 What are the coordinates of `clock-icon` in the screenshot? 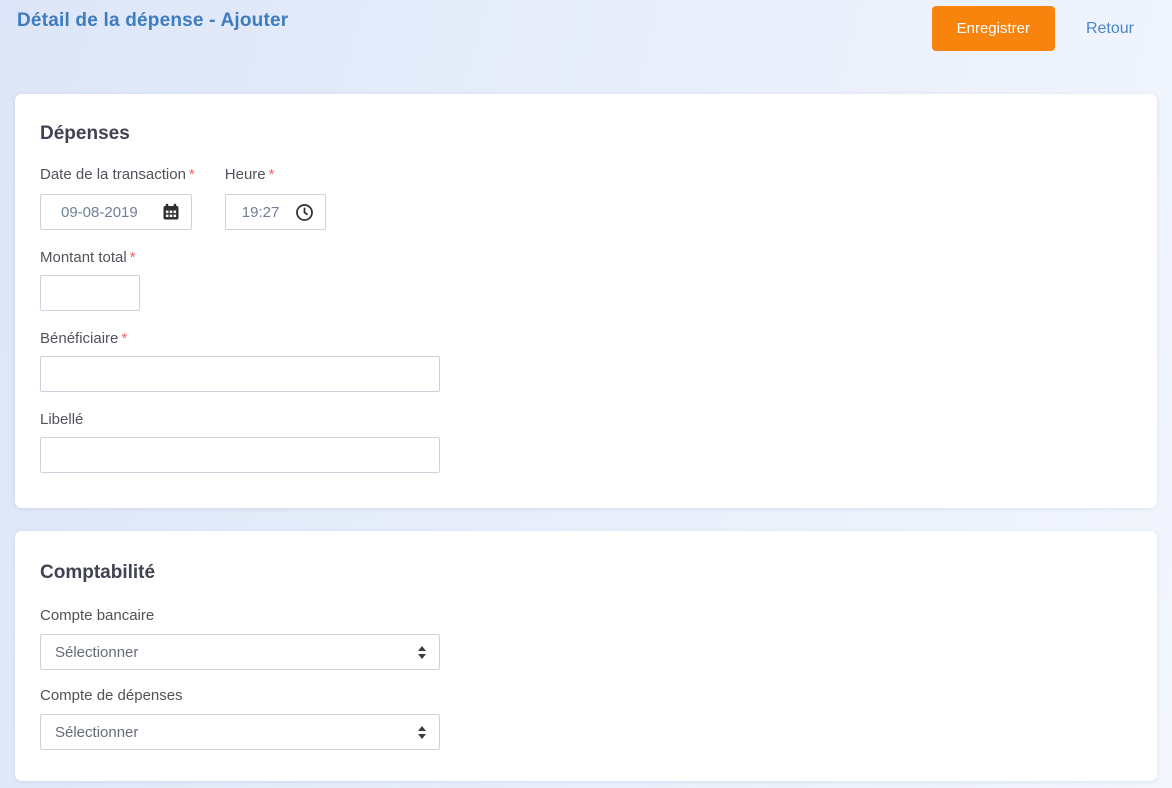 It's located at (304, 212).